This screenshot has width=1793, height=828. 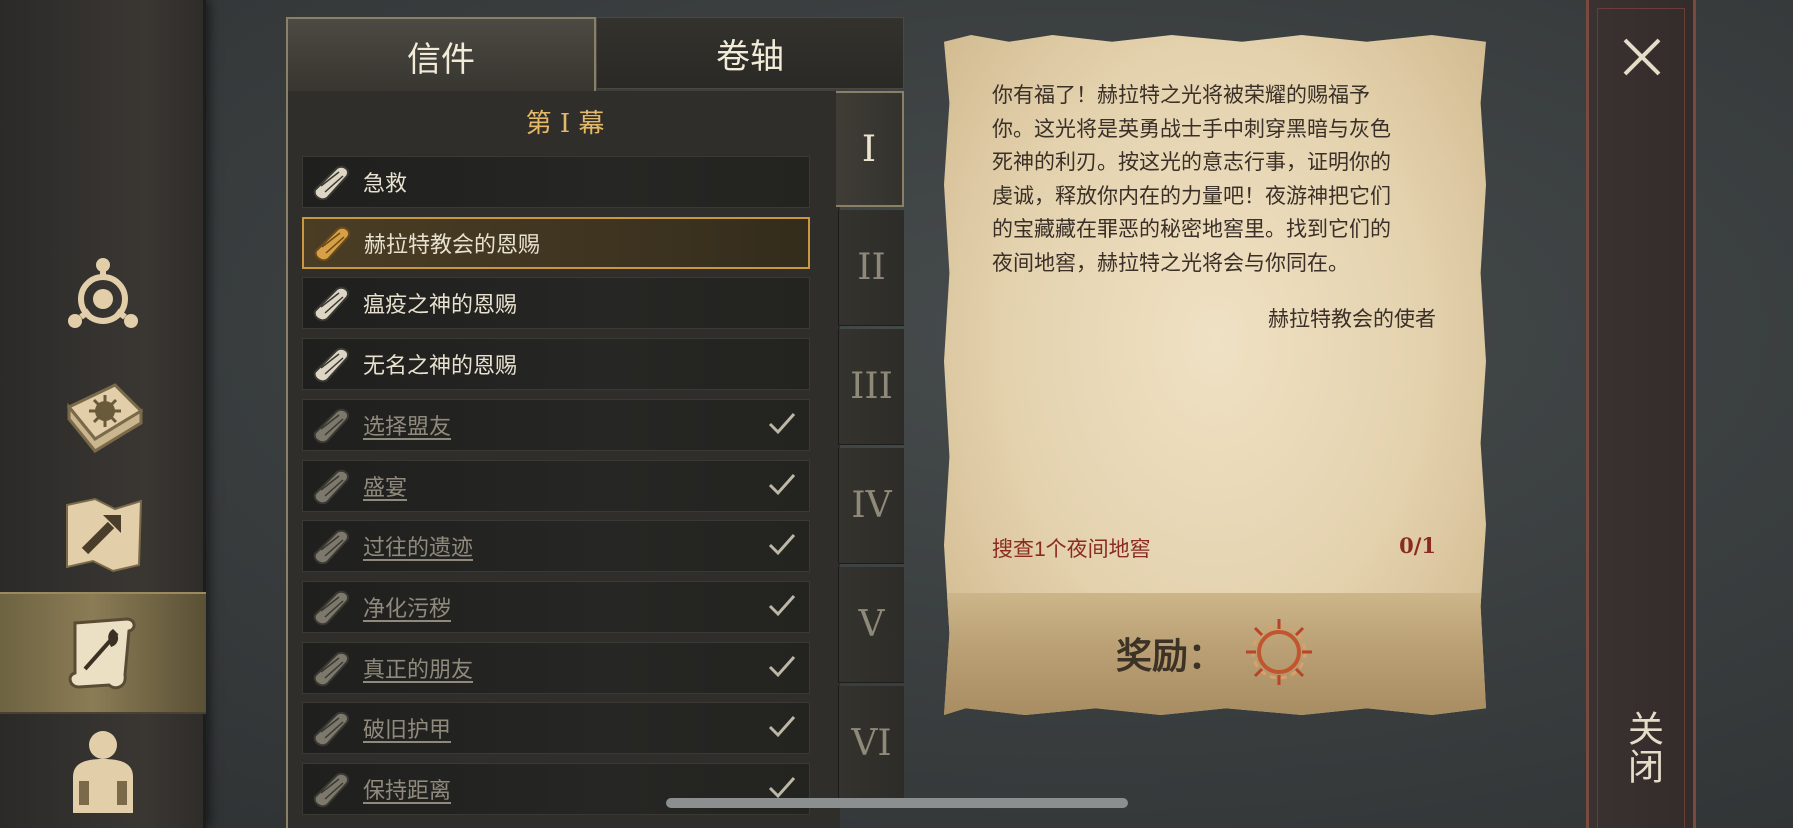 I want to click on act-tab: II, so click(x=871, y=268).